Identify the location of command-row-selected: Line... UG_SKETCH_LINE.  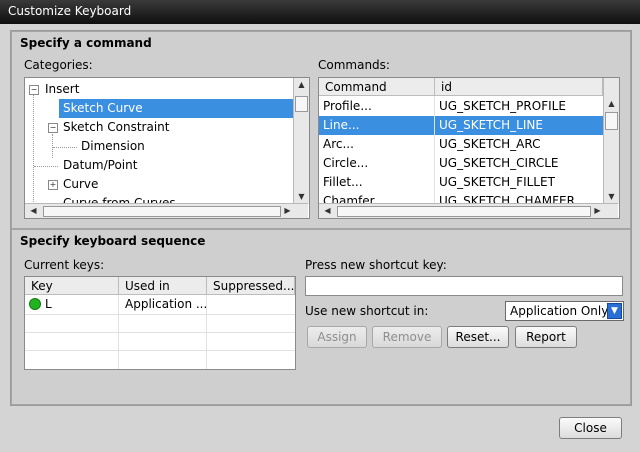
(461, 125).